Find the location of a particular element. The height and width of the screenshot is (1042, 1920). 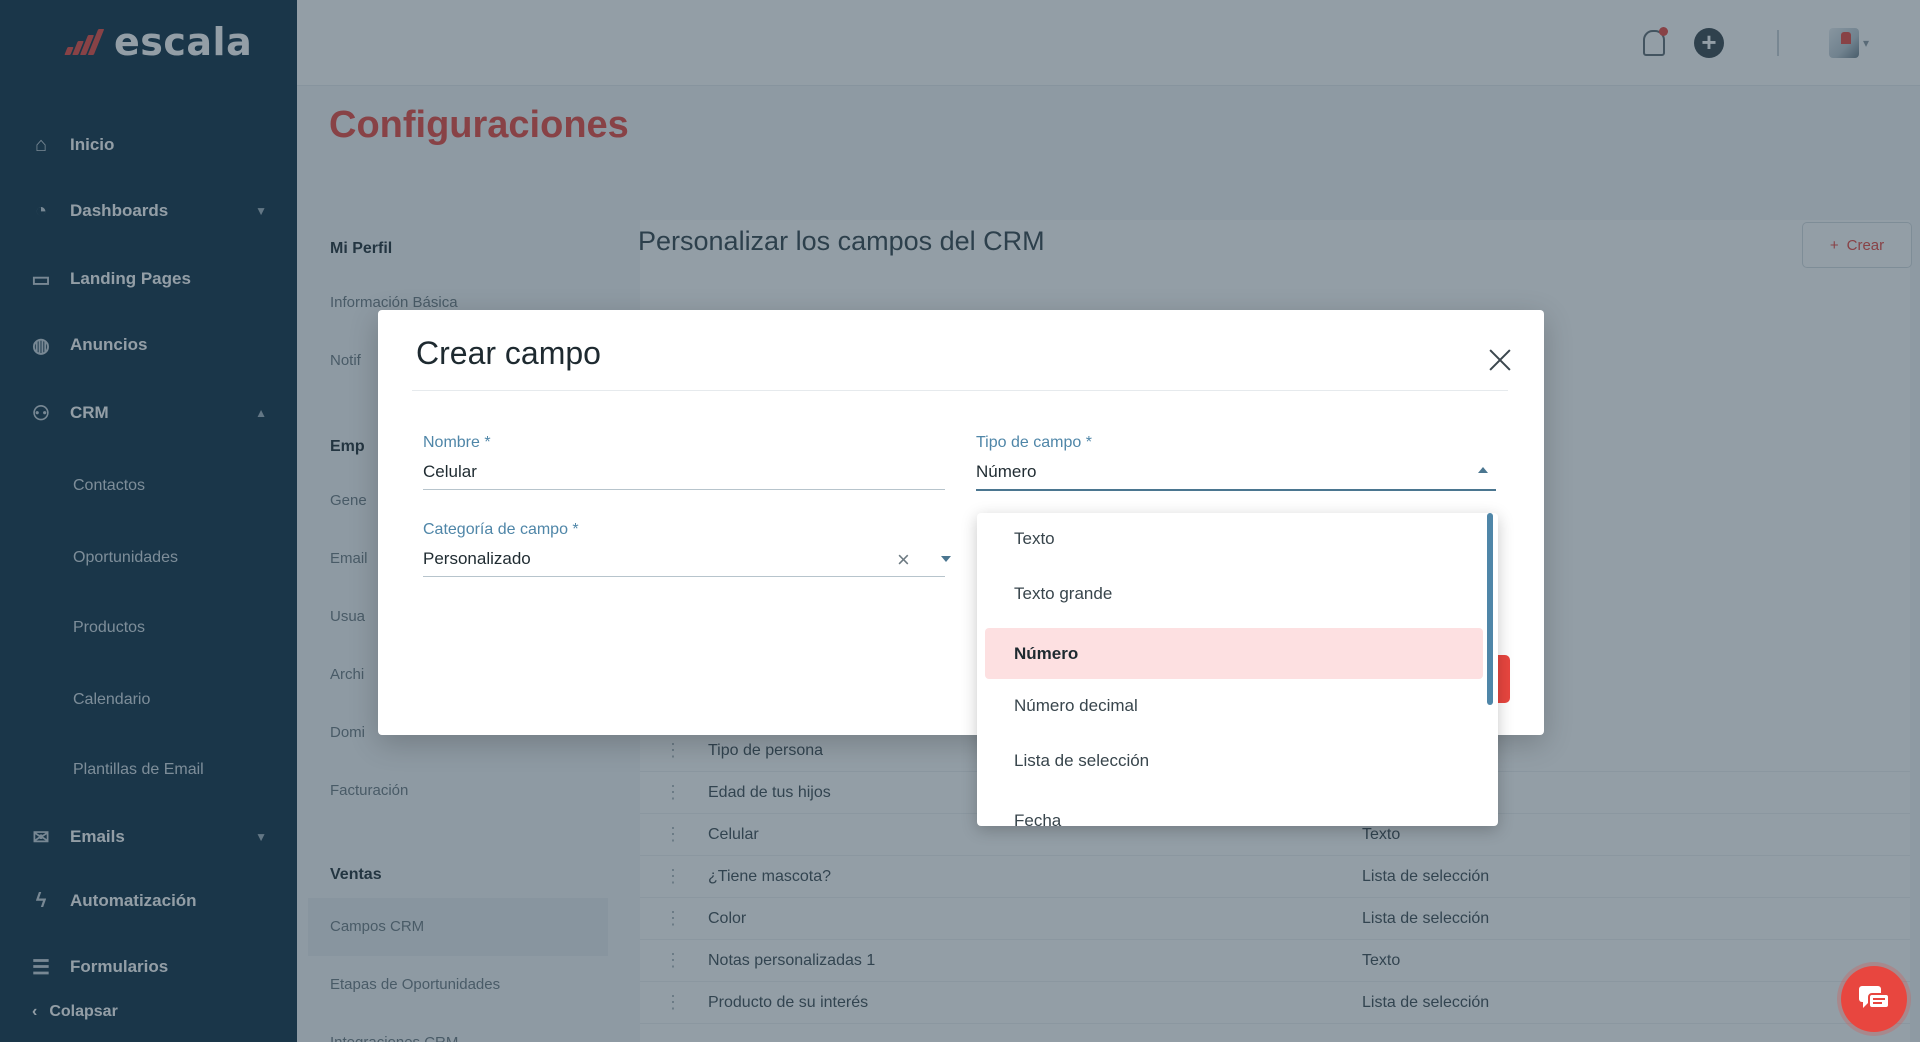

caret-down-icon is located at coordinates (946, 559).